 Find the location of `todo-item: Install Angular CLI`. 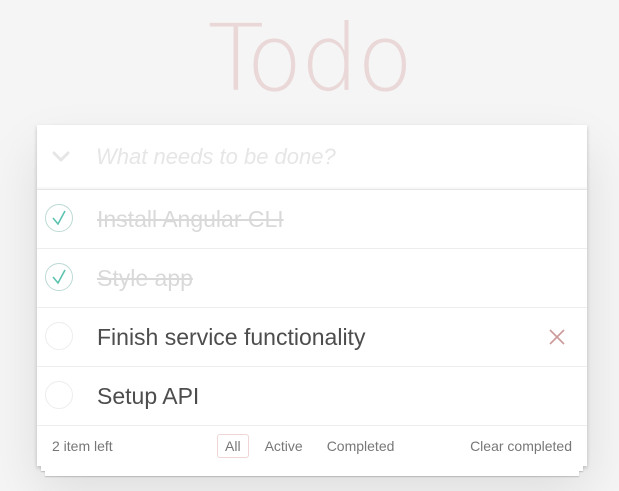

todo-item: Install Angular CLI is located at coordinates (312, 219).